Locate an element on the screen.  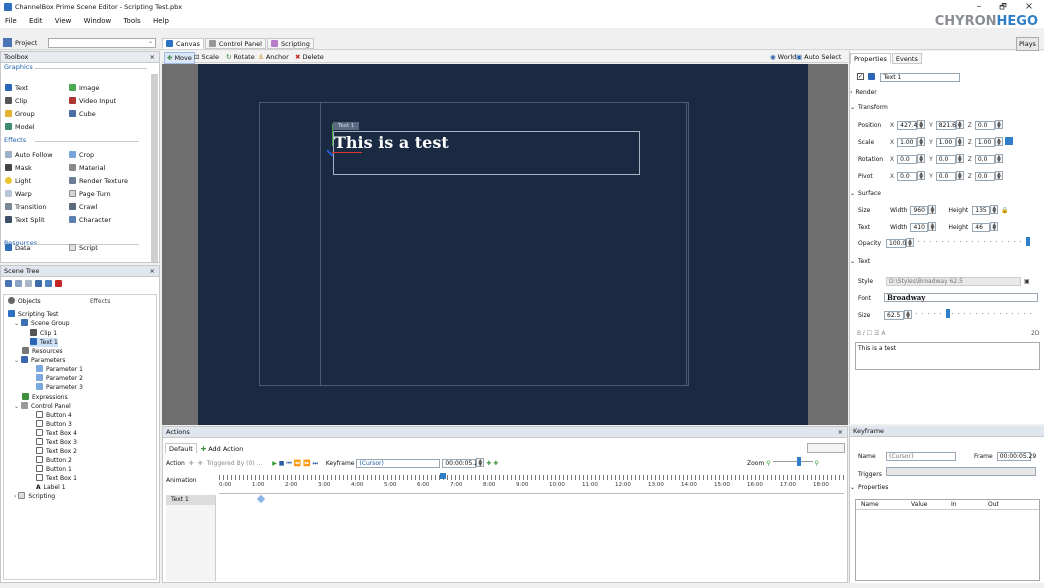
time-spinner: ▲ ▼ is located at coordinates (480, 463).